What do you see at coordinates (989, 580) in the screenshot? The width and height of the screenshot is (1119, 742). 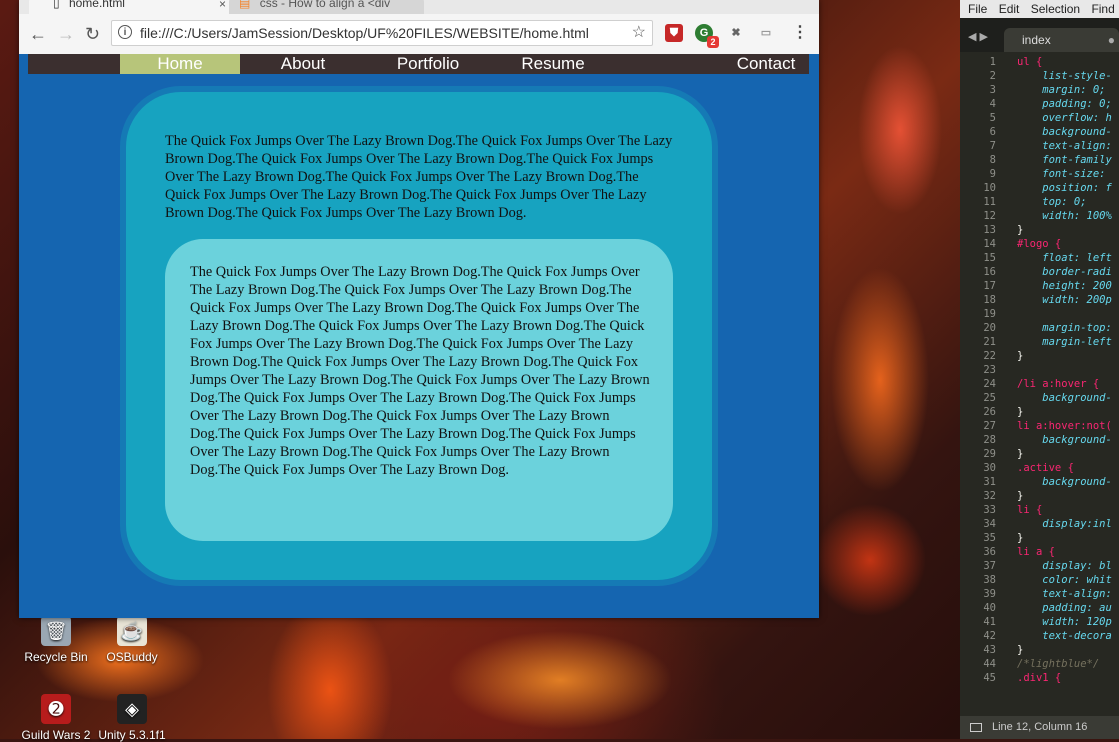 I see `line-number: 38` at bounding box center [989, 580].